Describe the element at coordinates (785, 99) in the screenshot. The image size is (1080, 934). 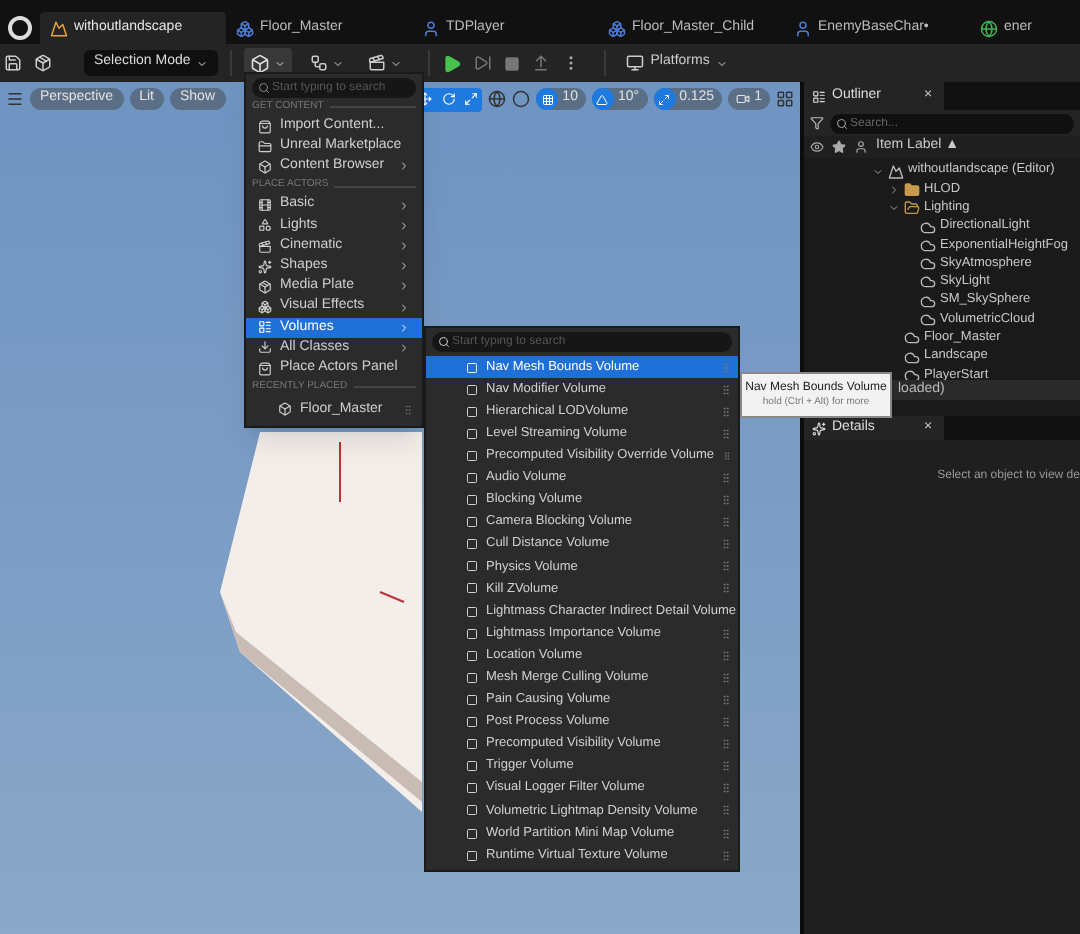
I see `layout-icon` at that location.